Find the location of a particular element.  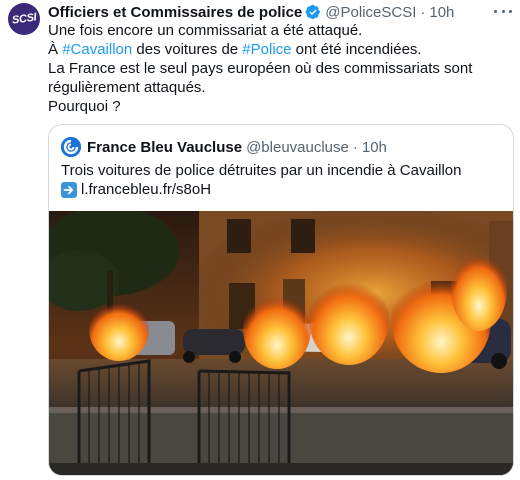

france-bleu-logo-icon is located at coordinates (71, 147).